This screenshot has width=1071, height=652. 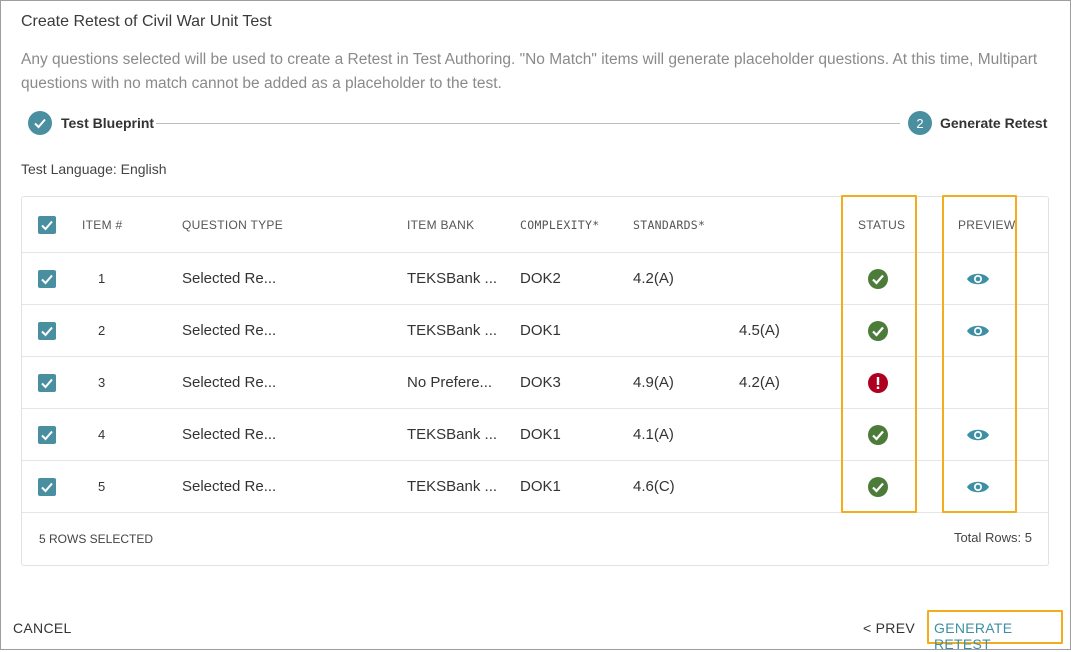 What do you see at coordinates (440, 224) in the screenshot?
I see `header-item-bank: ITEM BANK` at bounding box center [440, 224].